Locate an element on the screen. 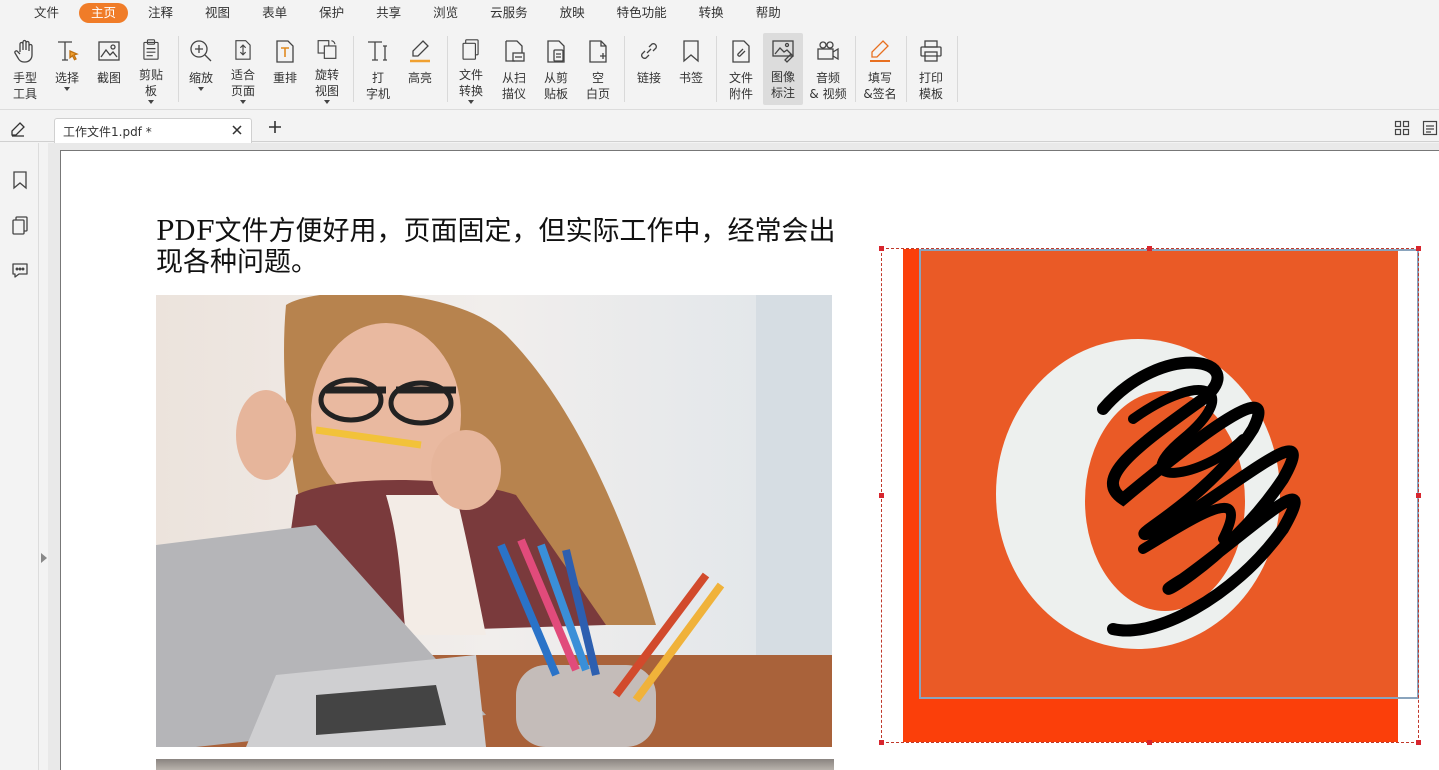  file-convert-button: 文件 转换 is located at coordinates (471, 69).